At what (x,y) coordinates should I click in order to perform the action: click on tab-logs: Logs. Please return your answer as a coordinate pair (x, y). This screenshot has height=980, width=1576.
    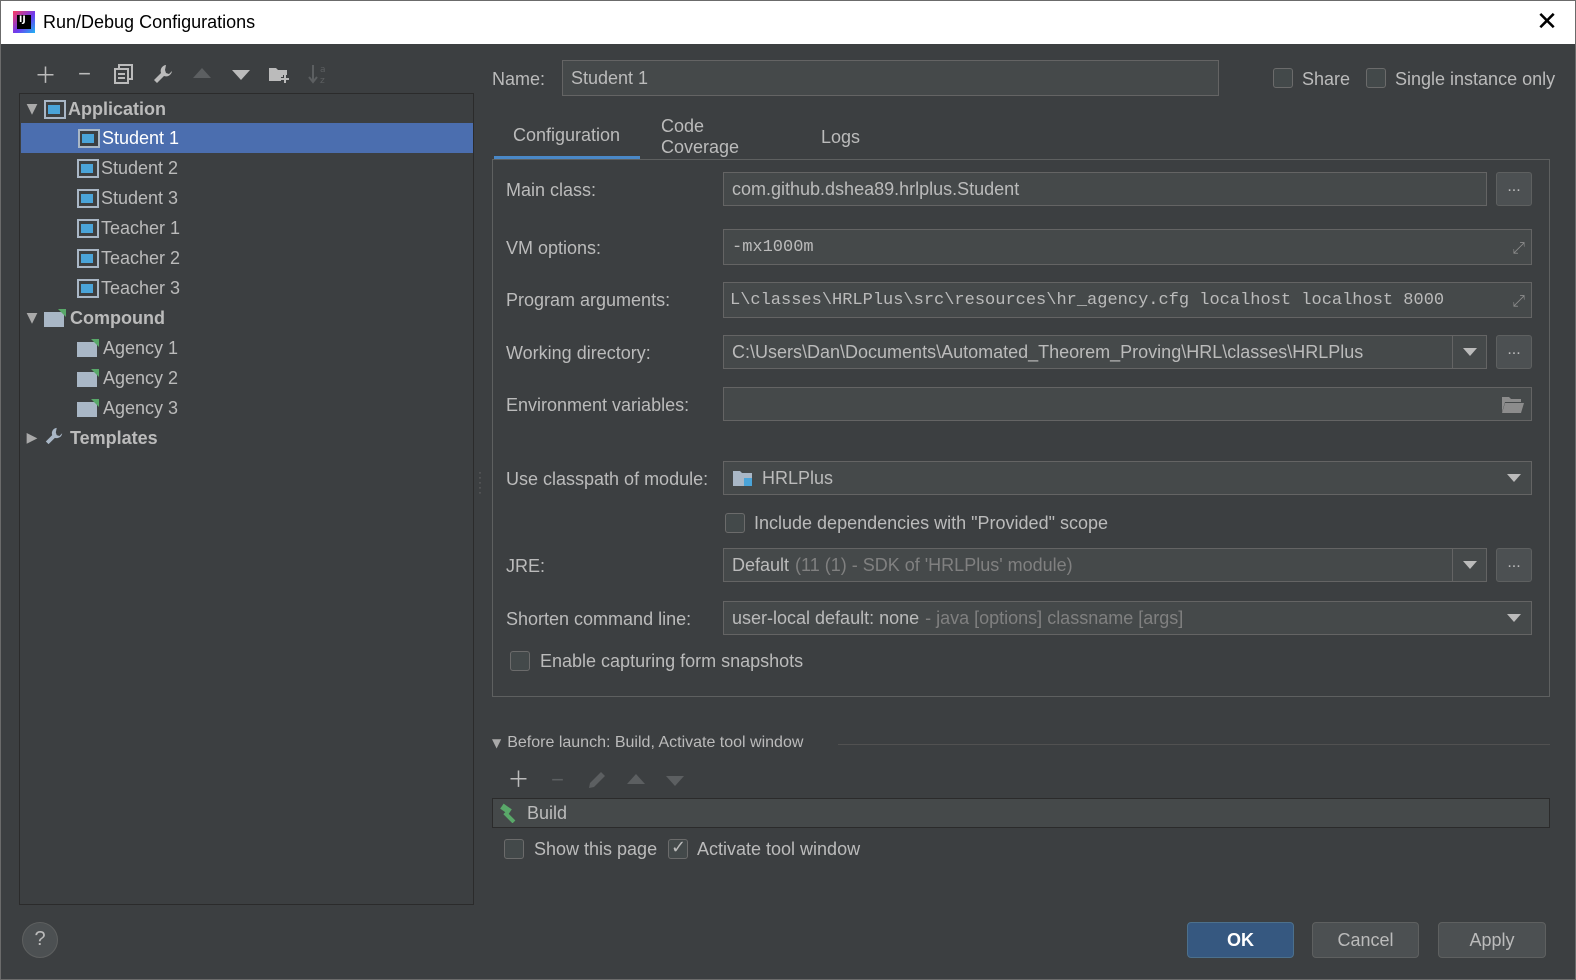
    Looking at the image, I should click on (840, 137).